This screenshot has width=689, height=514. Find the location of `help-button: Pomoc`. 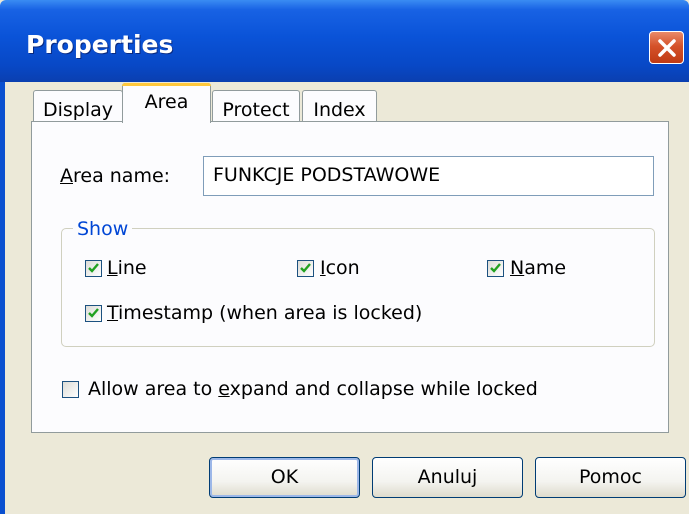

help-button: Pomoc is located at coordinates (610, 477).